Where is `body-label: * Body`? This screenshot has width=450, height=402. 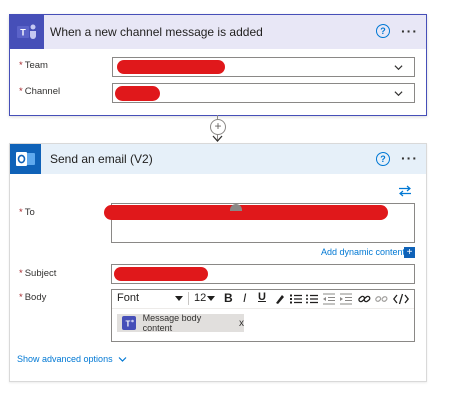 body-label: * Body is located at coordinates (33, 297).